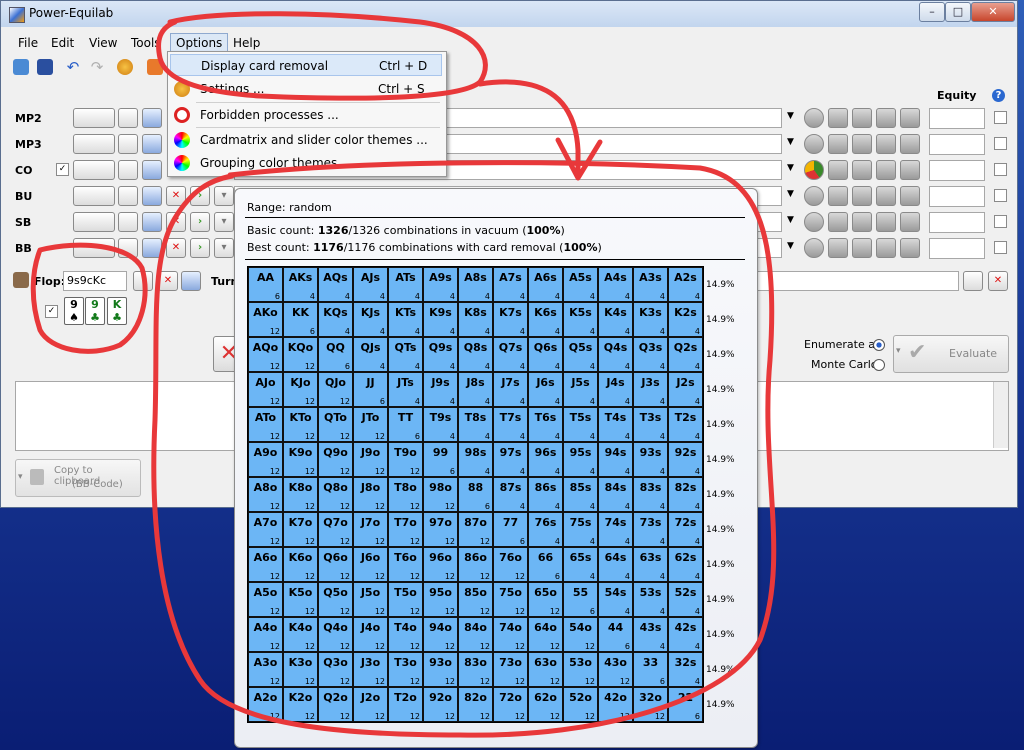 This screenshot has height=750, width=1024. I want to click on annotation-circle-options-menu, so click(322, 56).